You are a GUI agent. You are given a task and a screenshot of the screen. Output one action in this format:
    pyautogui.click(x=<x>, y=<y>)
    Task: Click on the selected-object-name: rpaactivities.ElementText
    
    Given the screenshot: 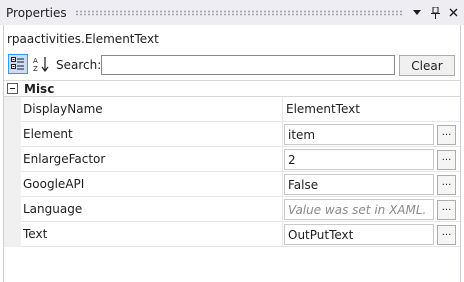 What is the action you would take?
    pyautogui.click(x=83, y=39)
    